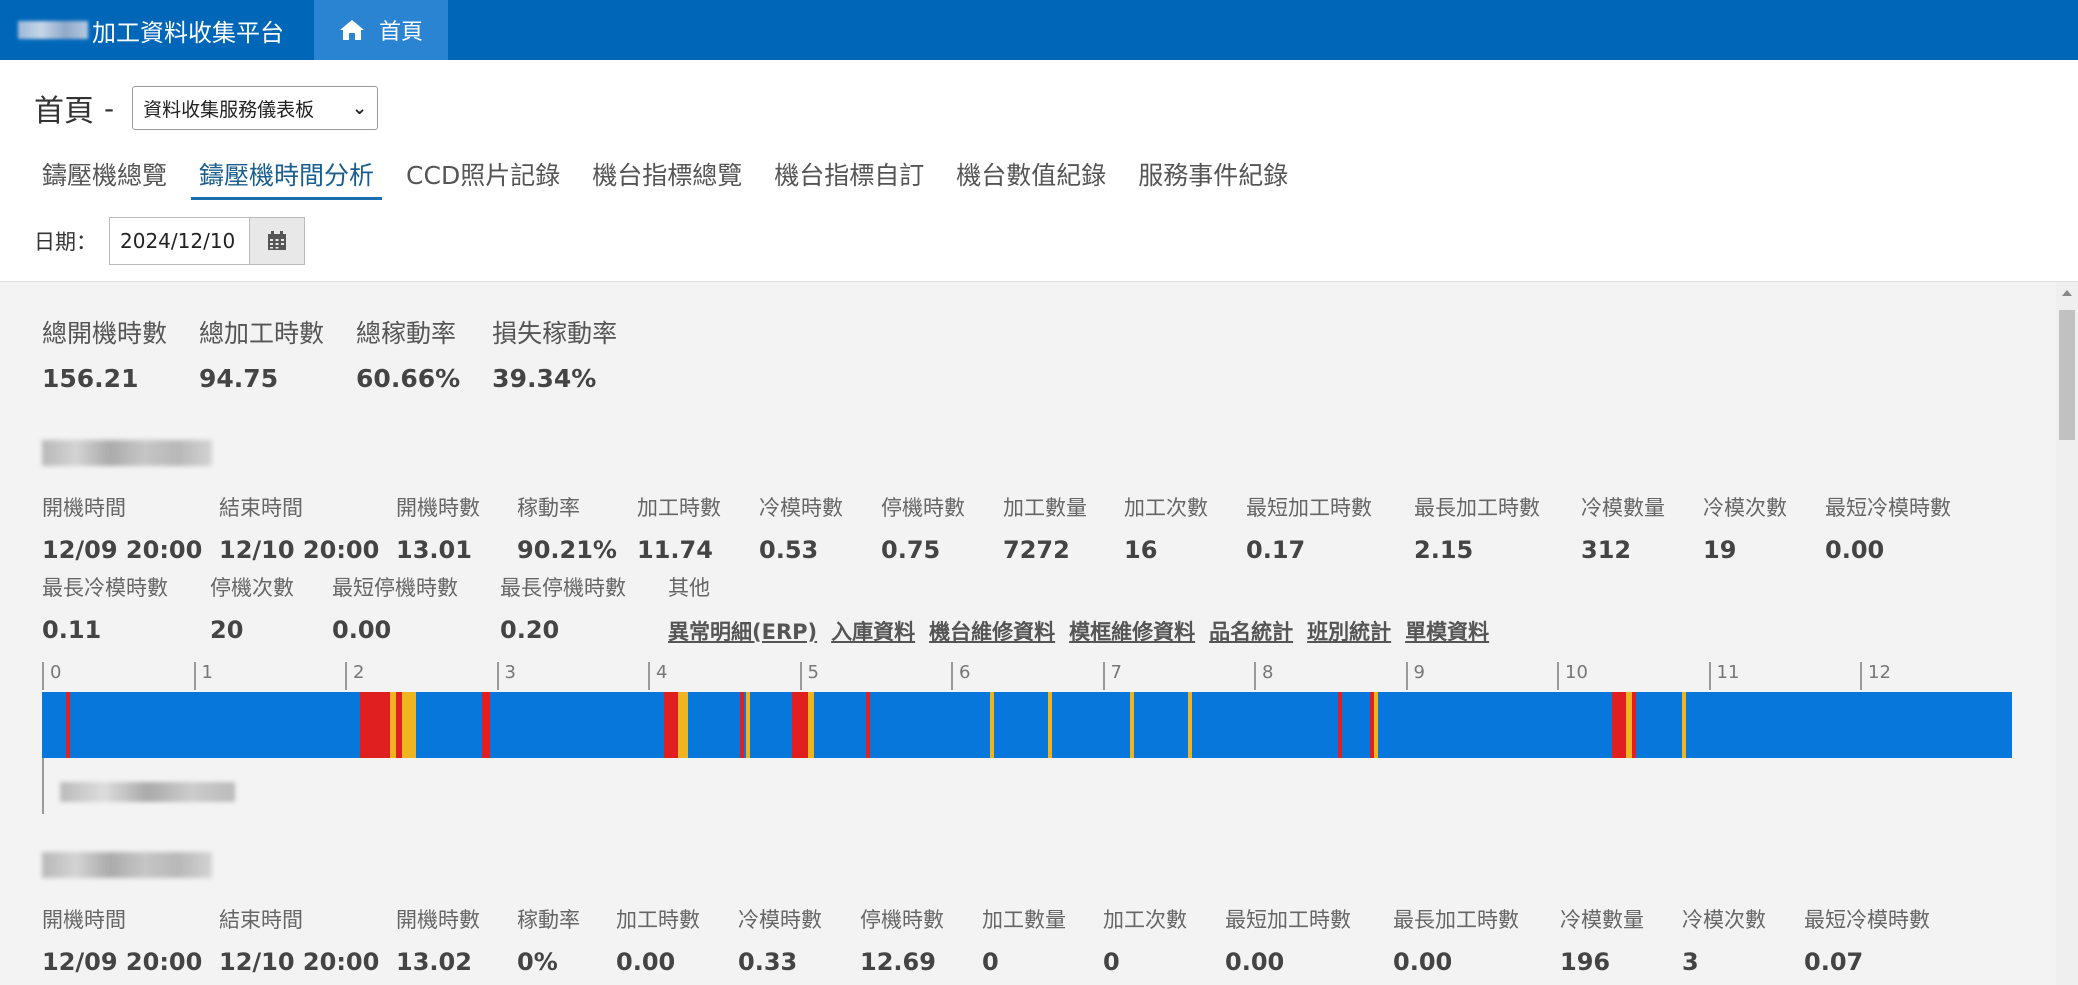  What do you see at coordinates (188, 32) in the screenshot?
I see `app-title: 加工資料收集平台` at bounding box center [188, 32].